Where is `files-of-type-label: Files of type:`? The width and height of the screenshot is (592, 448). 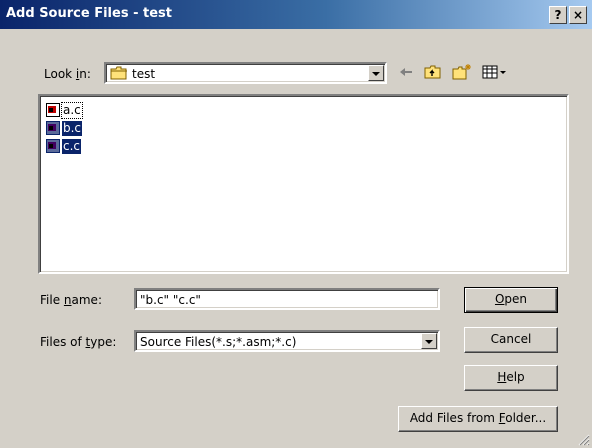 files-of-type-label: Files of type: is located at coordinates (78, 342).